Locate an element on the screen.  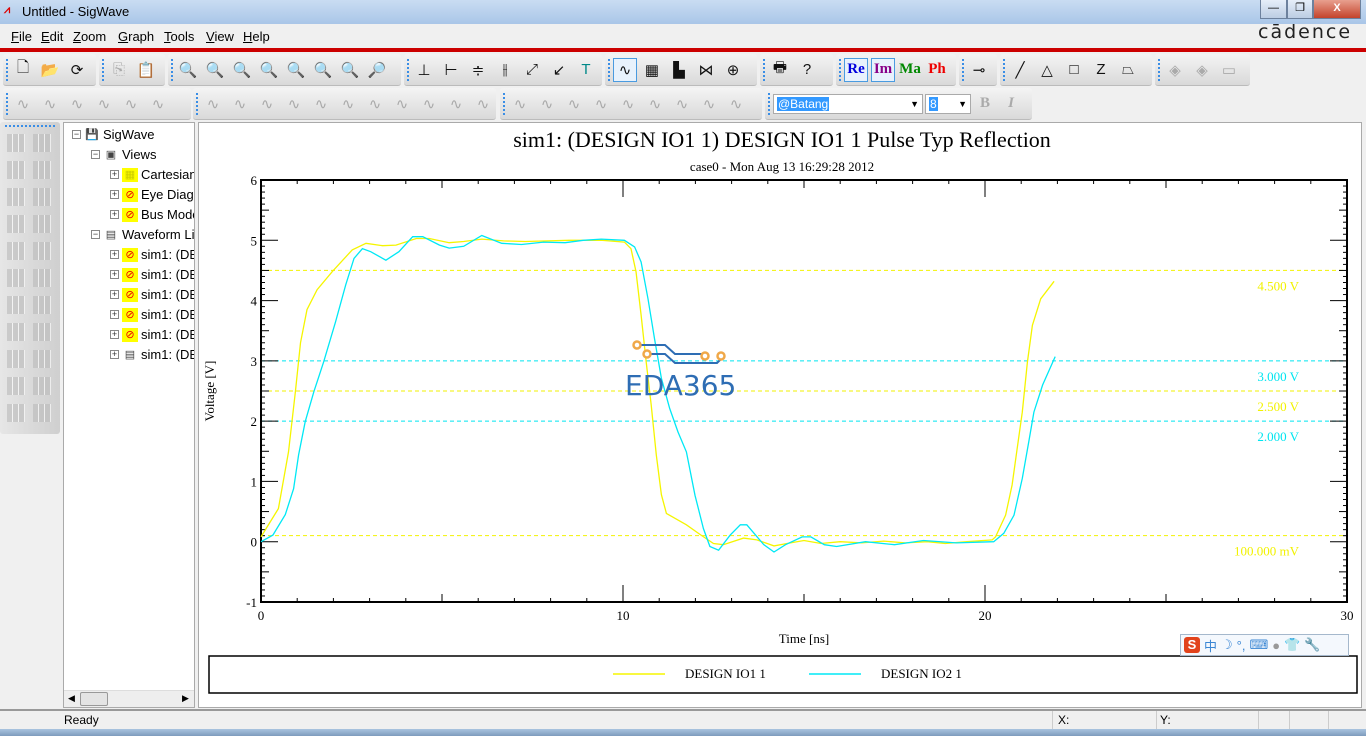
line-7-icon: ∿ is located at coordinates (375, 104).